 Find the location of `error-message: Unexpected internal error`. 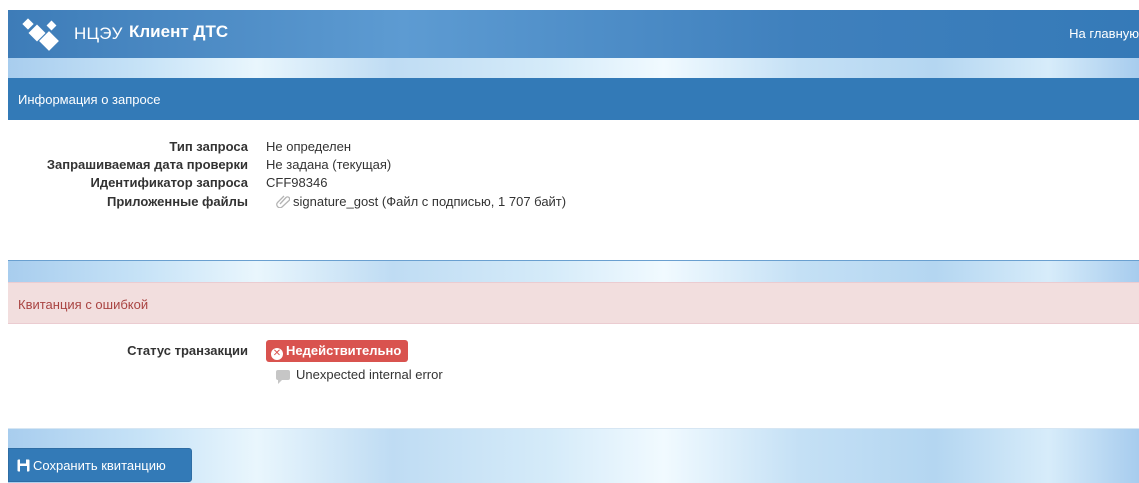

error-message: Unexpected internal error is located at coordinates (359, 375).